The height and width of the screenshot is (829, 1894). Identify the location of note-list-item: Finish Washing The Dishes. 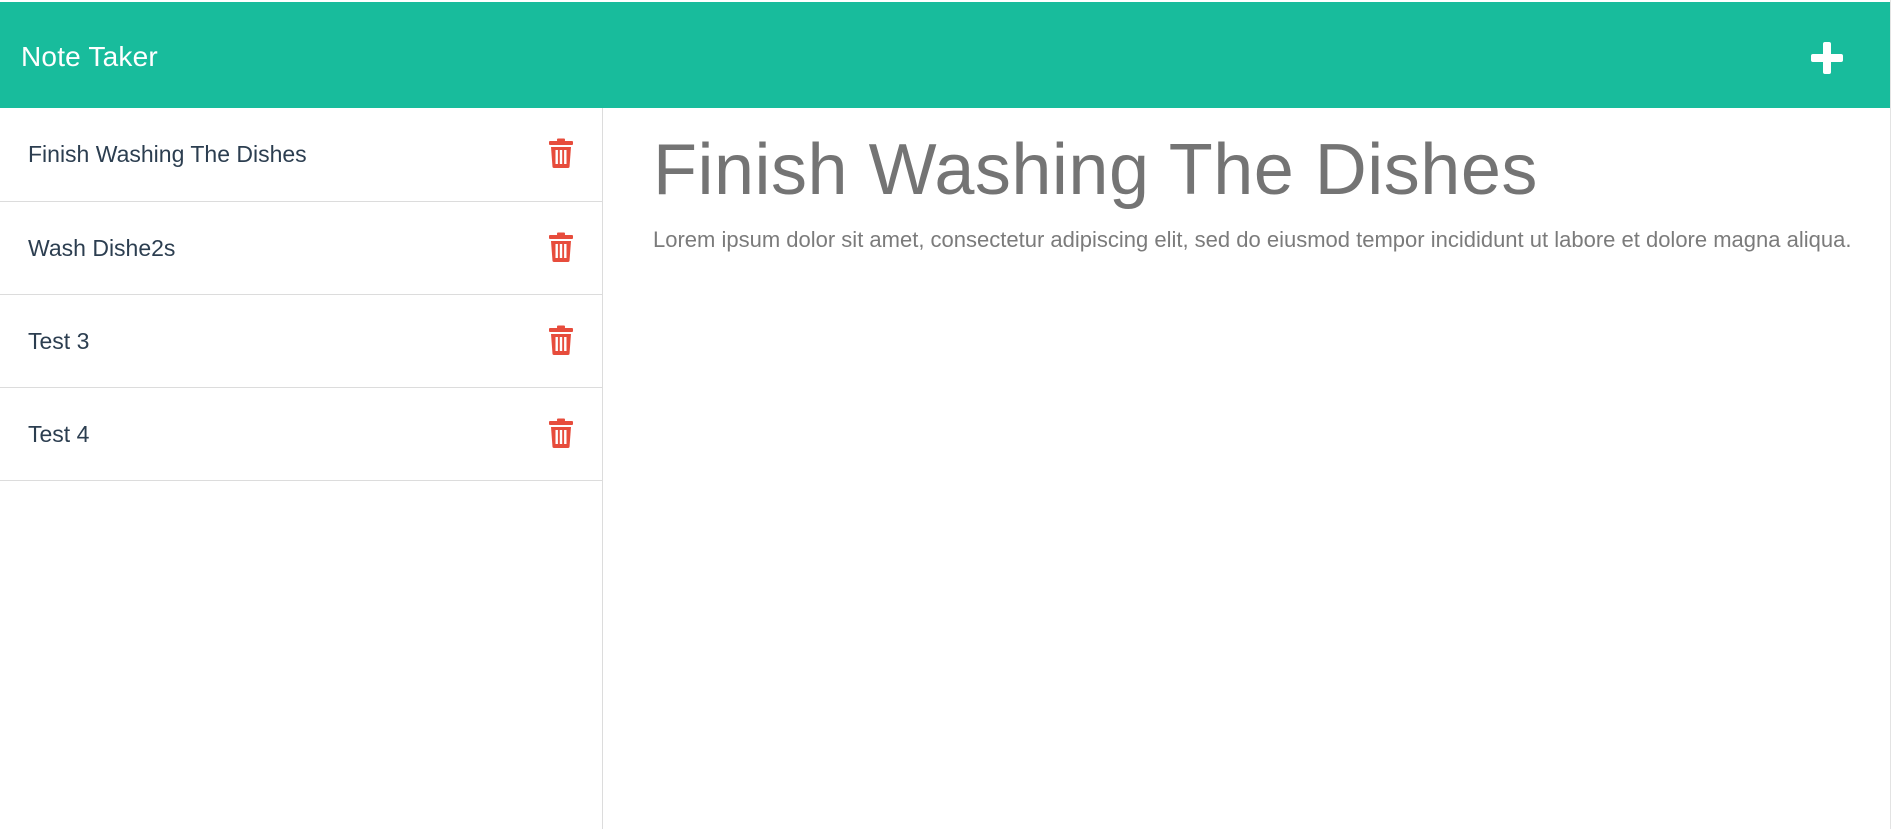
(301, 155).